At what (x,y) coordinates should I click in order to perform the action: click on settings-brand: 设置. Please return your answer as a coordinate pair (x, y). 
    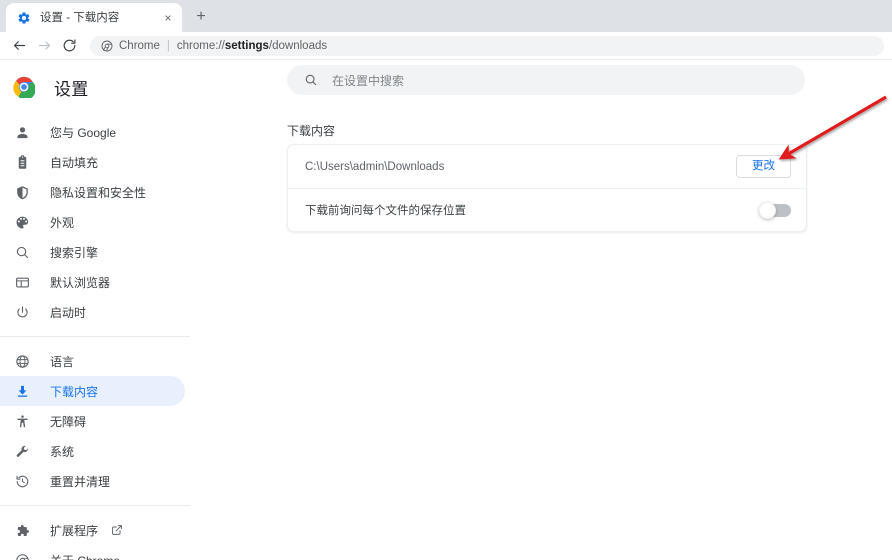
    Looking at the image, I should click on (102, 87).